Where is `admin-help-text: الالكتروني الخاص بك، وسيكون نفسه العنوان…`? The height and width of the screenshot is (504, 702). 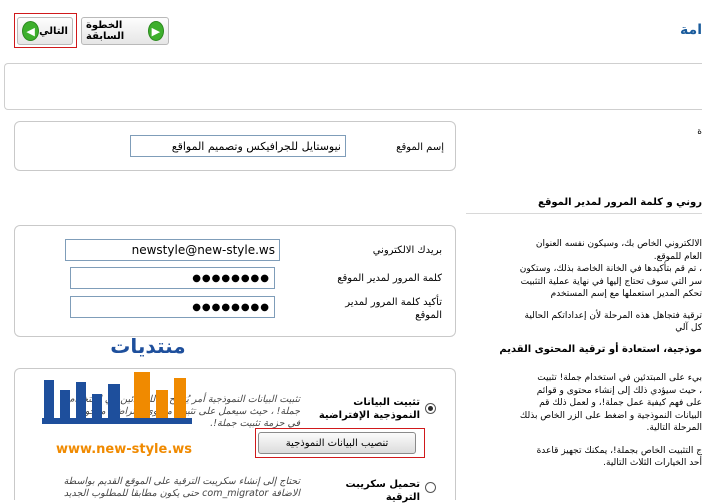 admin-help-text: الالكتروني الخاص بك، وسيكون نفسه العنوان… is located at coordinates (584, 286).